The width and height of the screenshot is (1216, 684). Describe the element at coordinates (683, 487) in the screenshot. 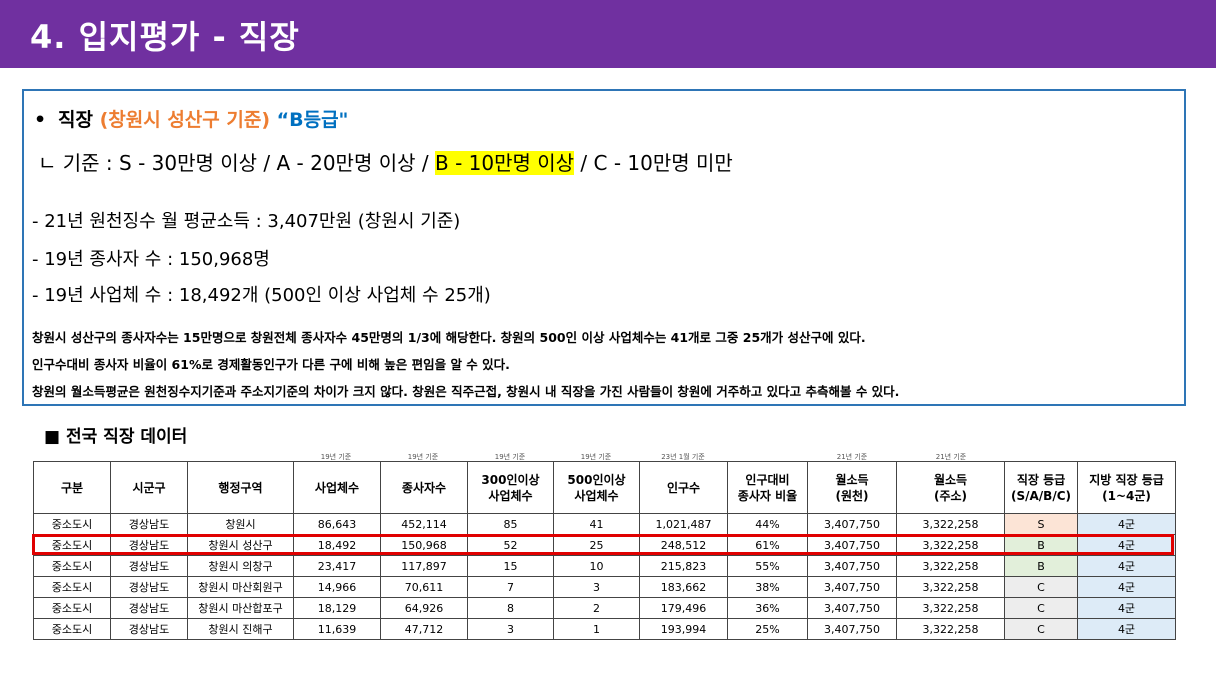

I see `col-population-header: 인구수` at that location.